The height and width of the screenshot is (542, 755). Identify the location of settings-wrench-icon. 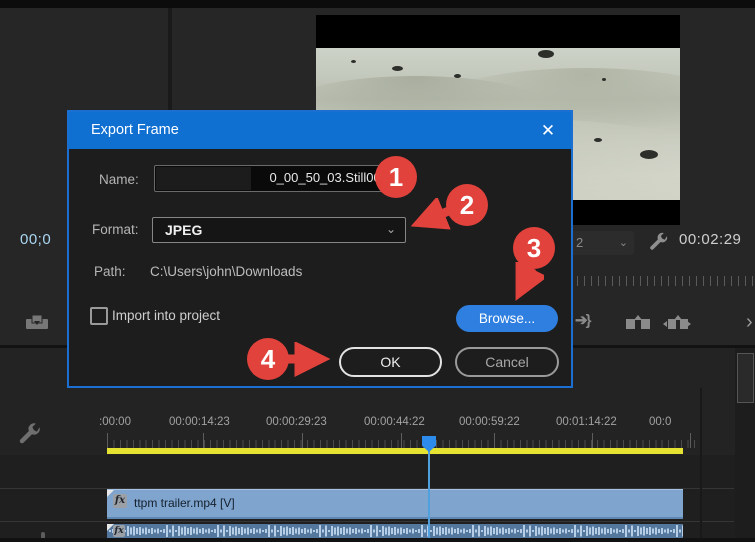
(658, 241).